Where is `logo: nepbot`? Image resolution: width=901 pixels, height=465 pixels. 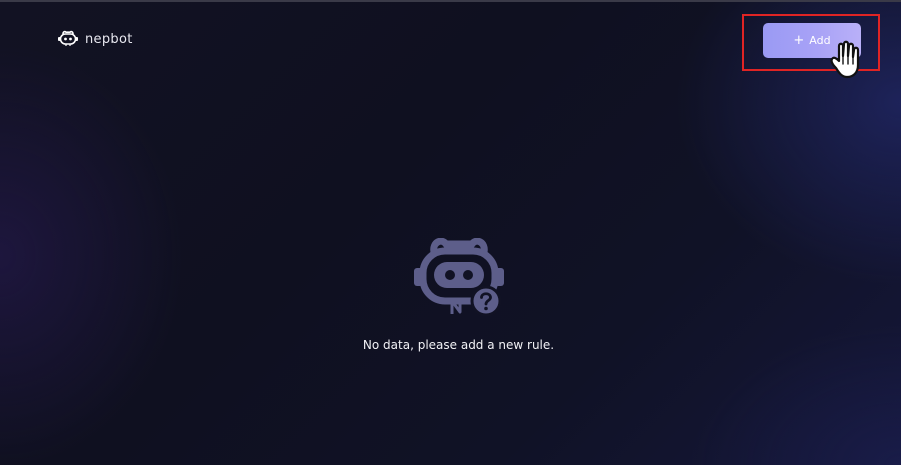 logo: nepbot is located at coordinates (95, 39).